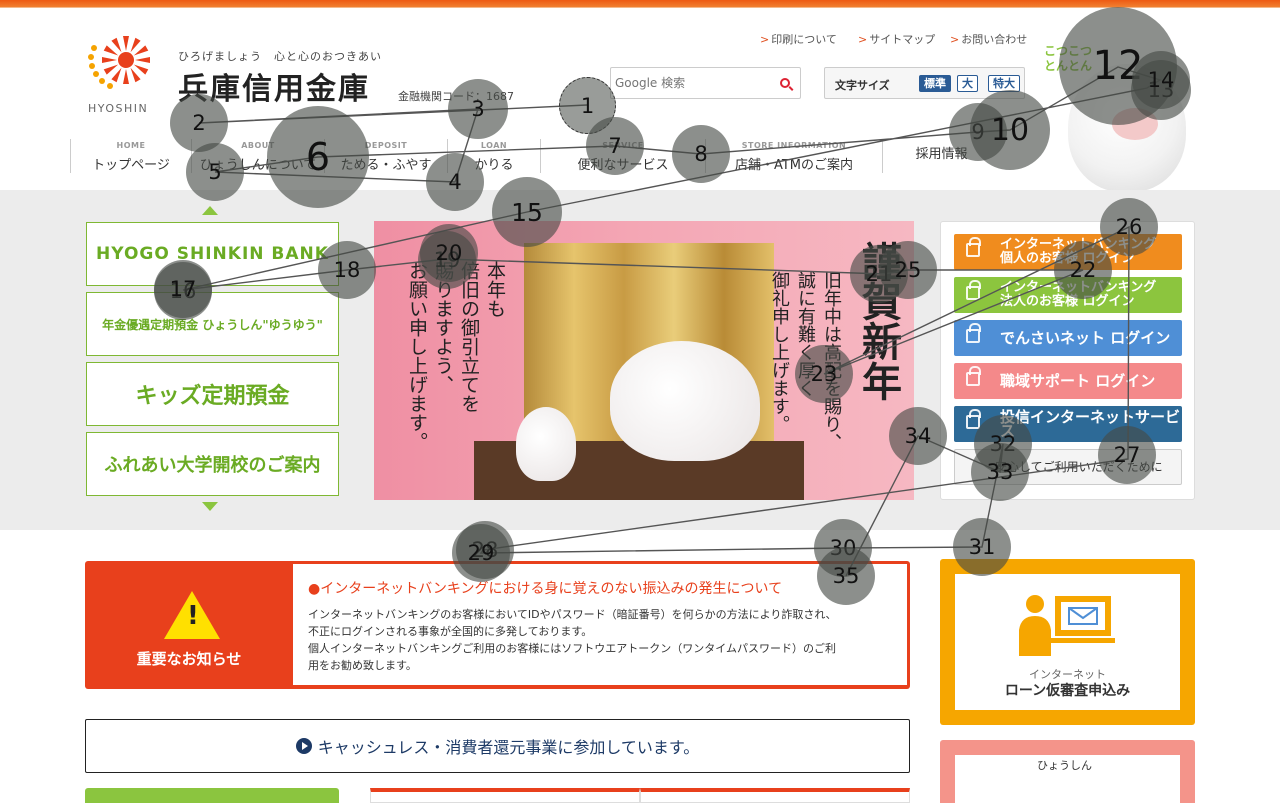 The image size is (1280, 803). I want to click on marker: 17, so click(183, 289).